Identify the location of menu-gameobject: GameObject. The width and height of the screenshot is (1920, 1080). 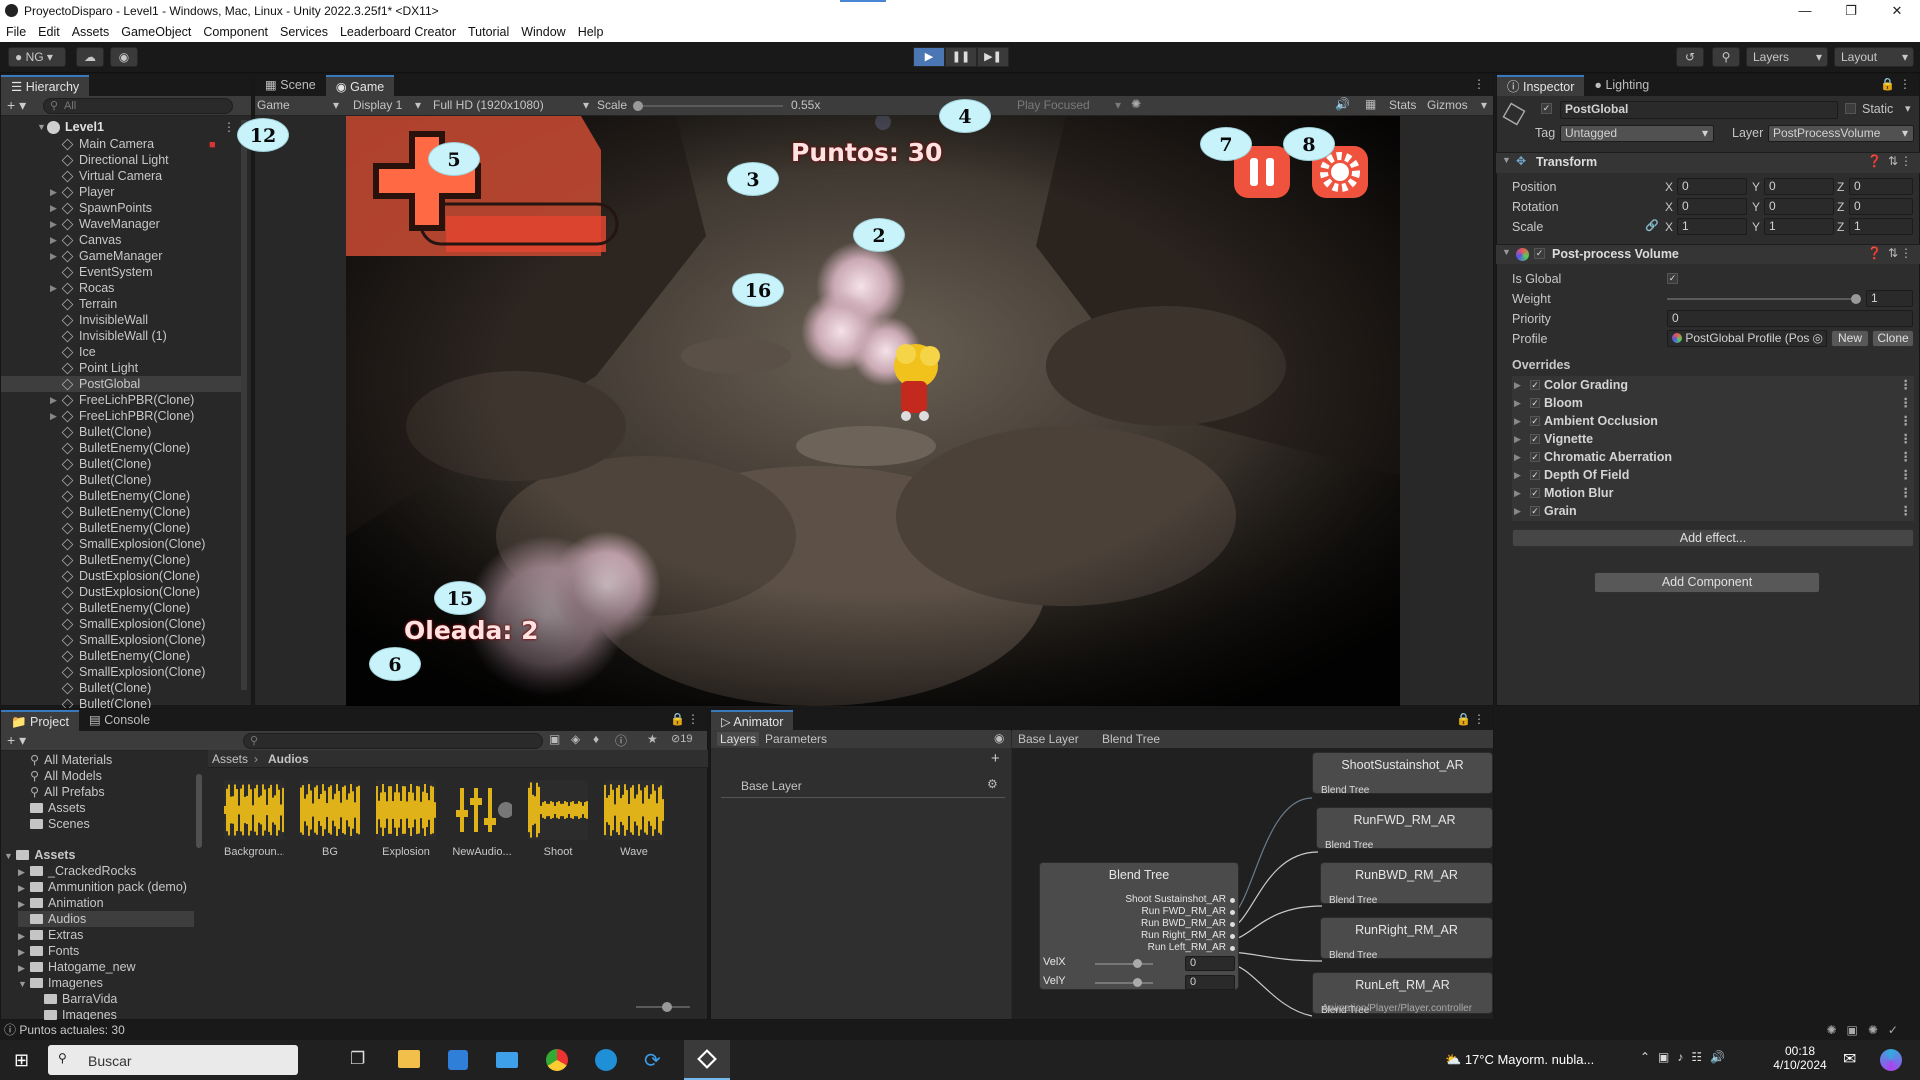
(156, 32).